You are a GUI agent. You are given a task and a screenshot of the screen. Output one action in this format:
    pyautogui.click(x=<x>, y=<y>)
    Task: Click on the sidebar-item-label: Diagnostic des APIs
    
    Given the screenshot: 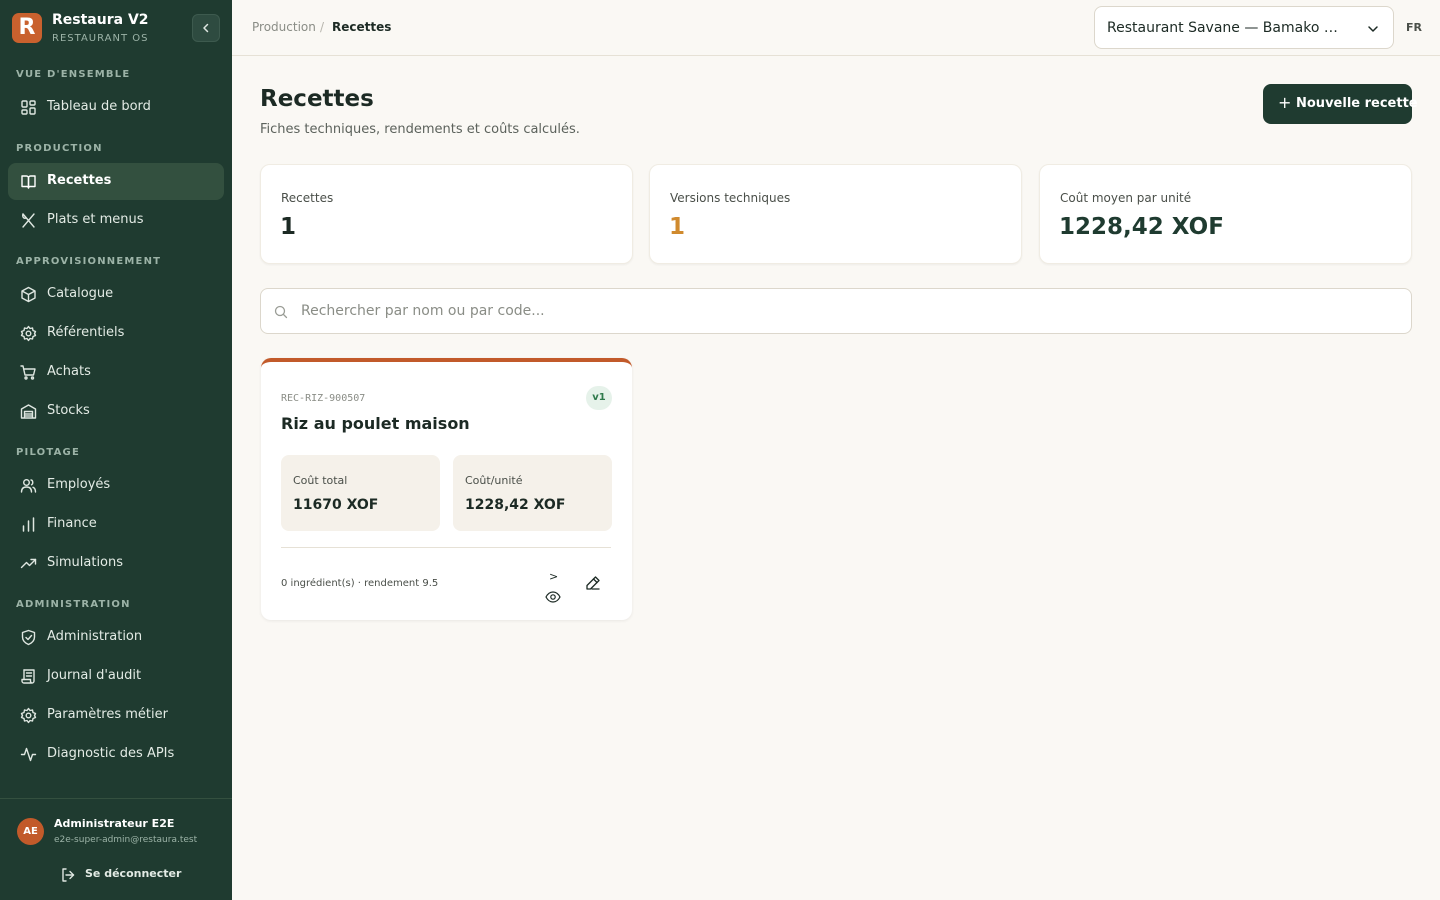 What is the action you would take?
    pyautogui.click(x=111, y=753)
    